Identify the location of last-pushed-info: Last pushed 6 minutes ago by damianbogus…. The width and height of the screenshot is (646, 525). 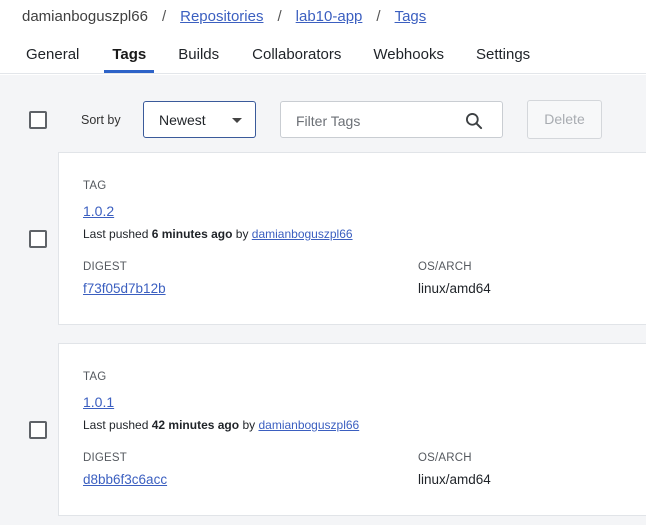
(218, 234).